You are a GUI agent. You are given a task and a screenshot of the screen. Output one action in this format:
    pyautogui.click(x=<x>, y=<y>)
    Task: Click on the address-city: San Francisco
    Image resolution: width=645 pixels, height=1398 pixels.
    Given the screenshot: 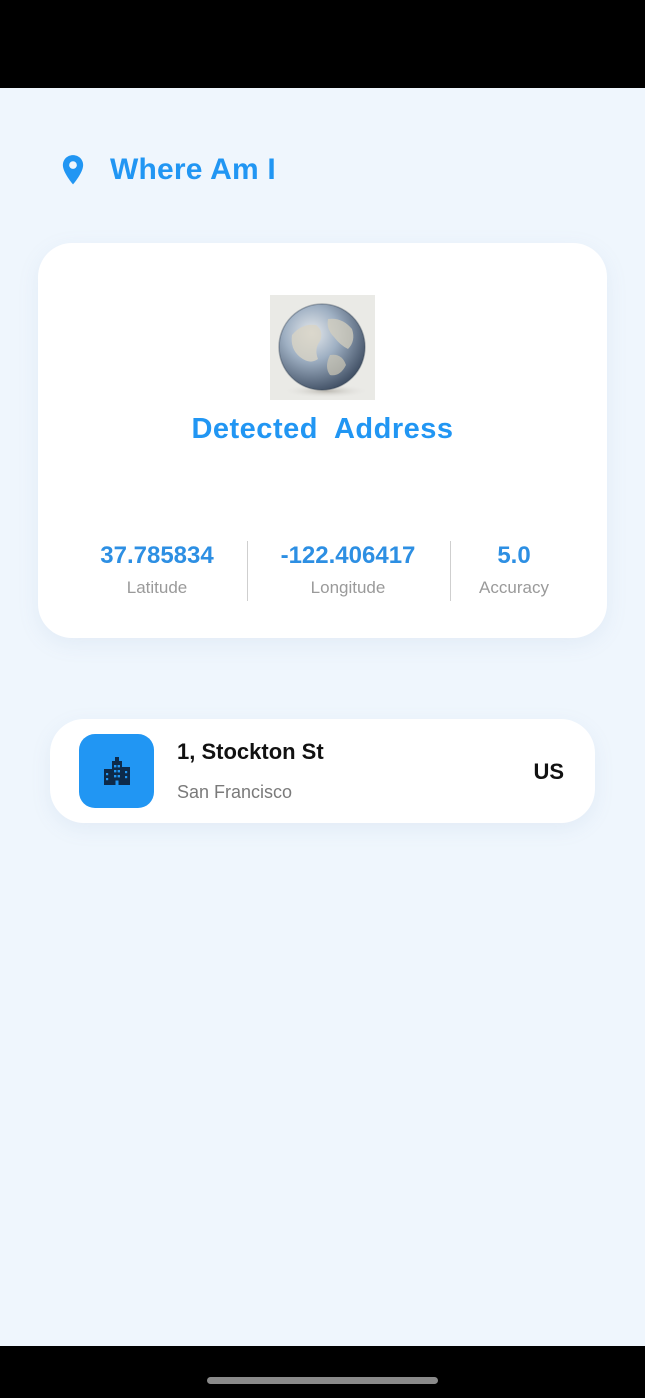 What is the action you would take?
    pyautogui.click(x=235, y=792)
    